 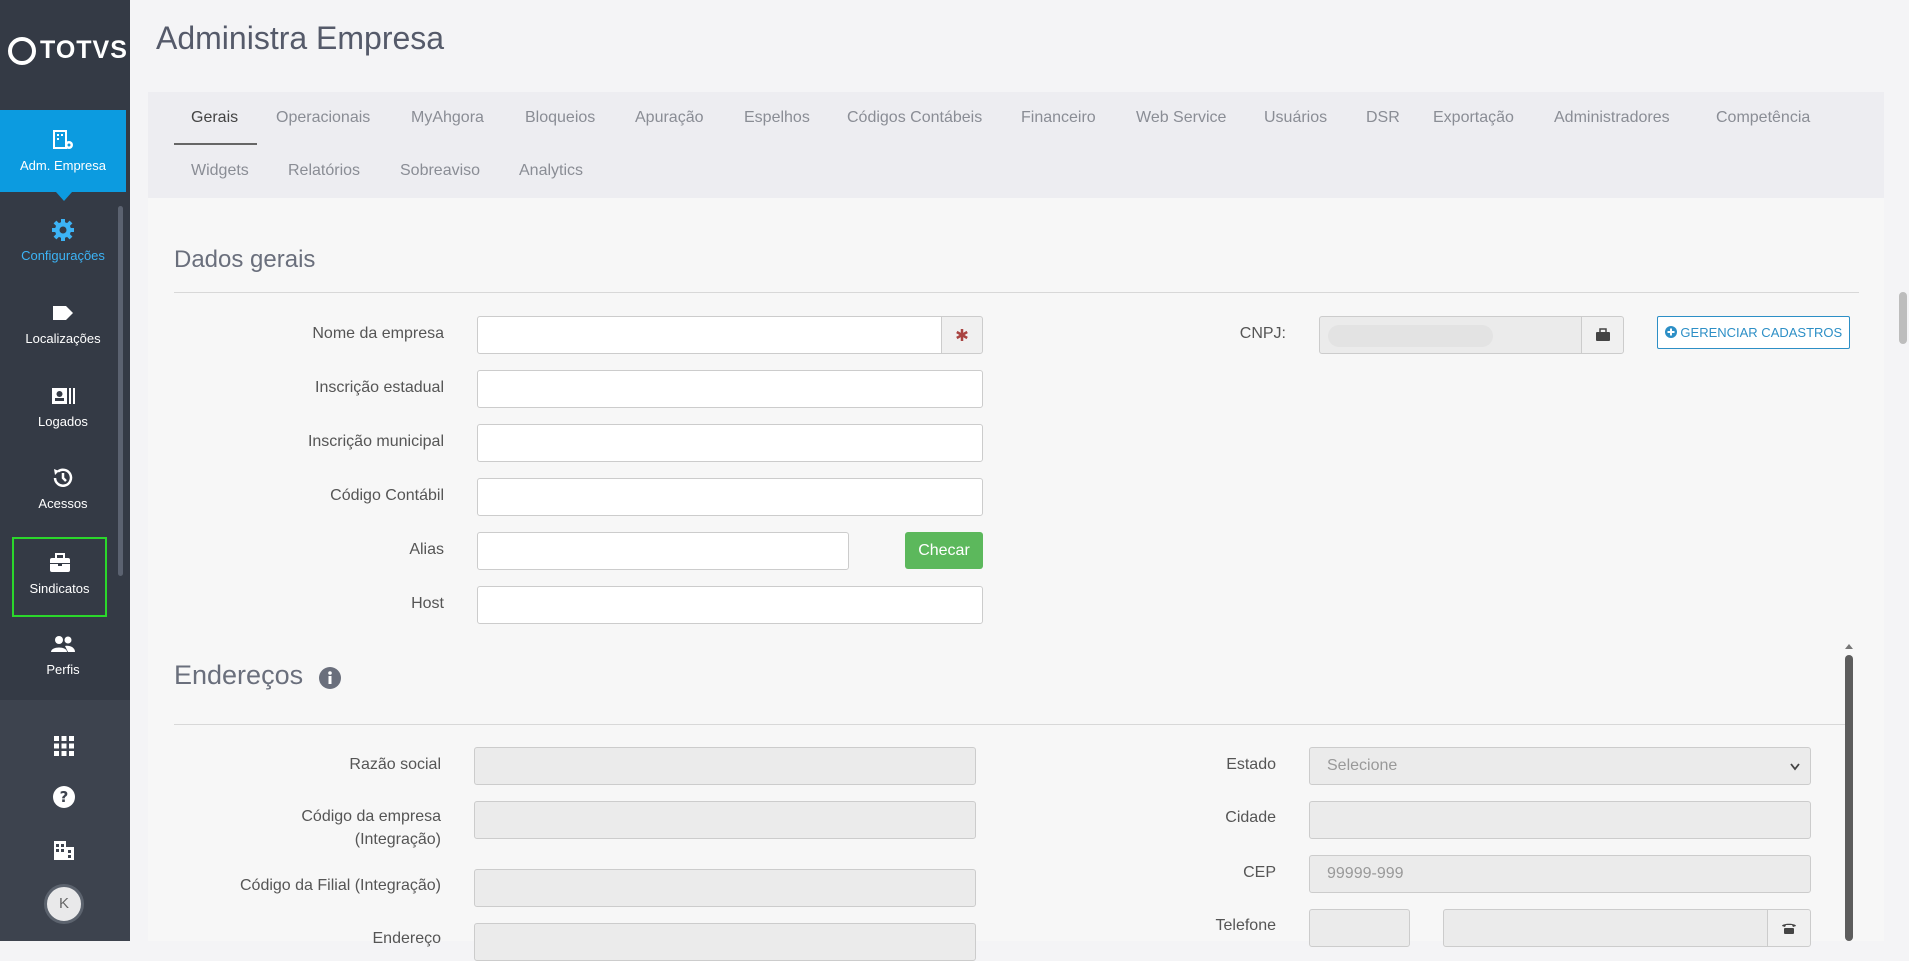 I want to click on tab-operacionais: Operacionais, so click(x=323, y=118).